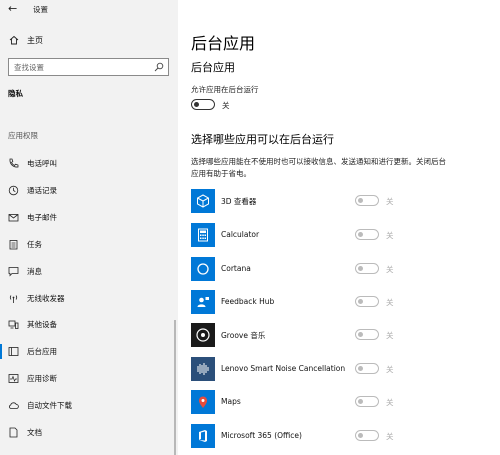  I want to click on cloud-icon, so click(14, 405).